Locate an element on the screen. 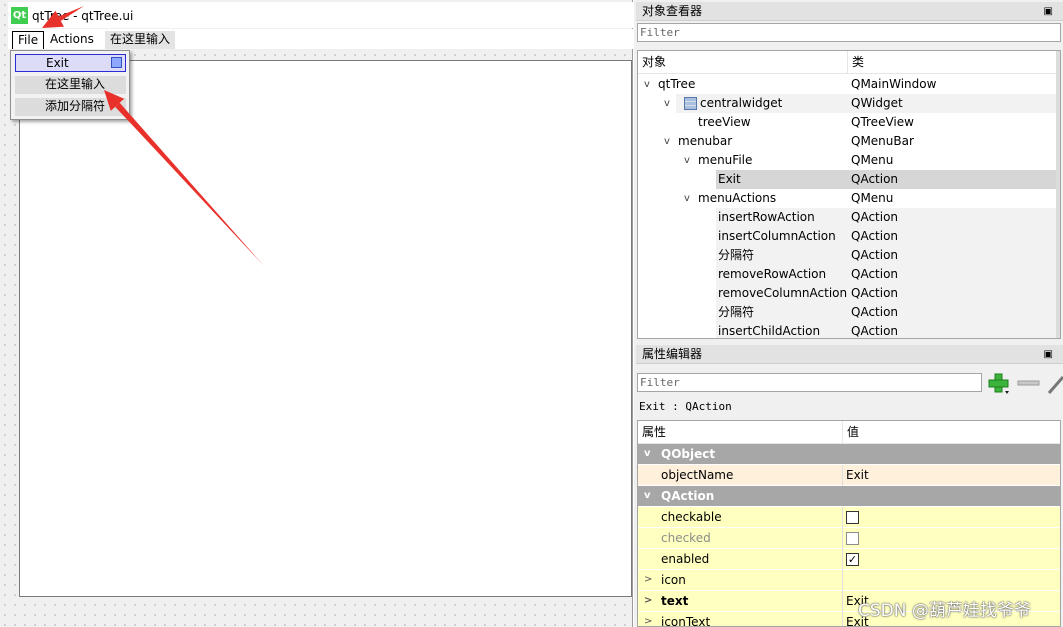 The image size is (1063, 627). tree-row: v qtTree QMainWindow is located at coordinates (849, 84).